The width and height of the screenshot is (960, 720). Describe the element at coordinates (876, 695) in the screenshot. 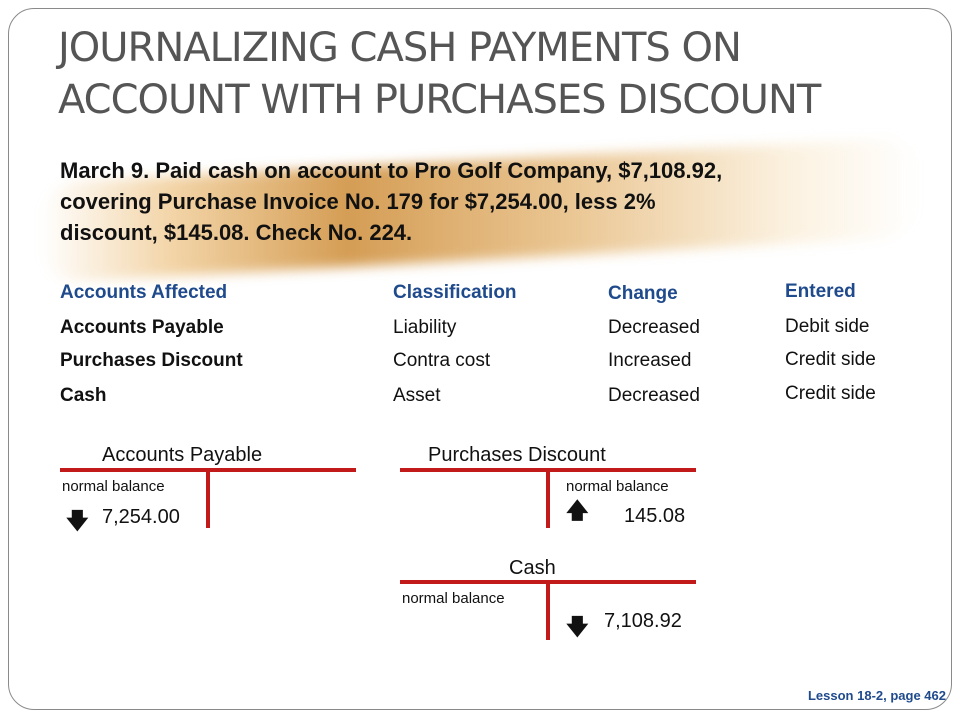

I see `lesson-footer: Lesson 18-2, page 462` at that location.